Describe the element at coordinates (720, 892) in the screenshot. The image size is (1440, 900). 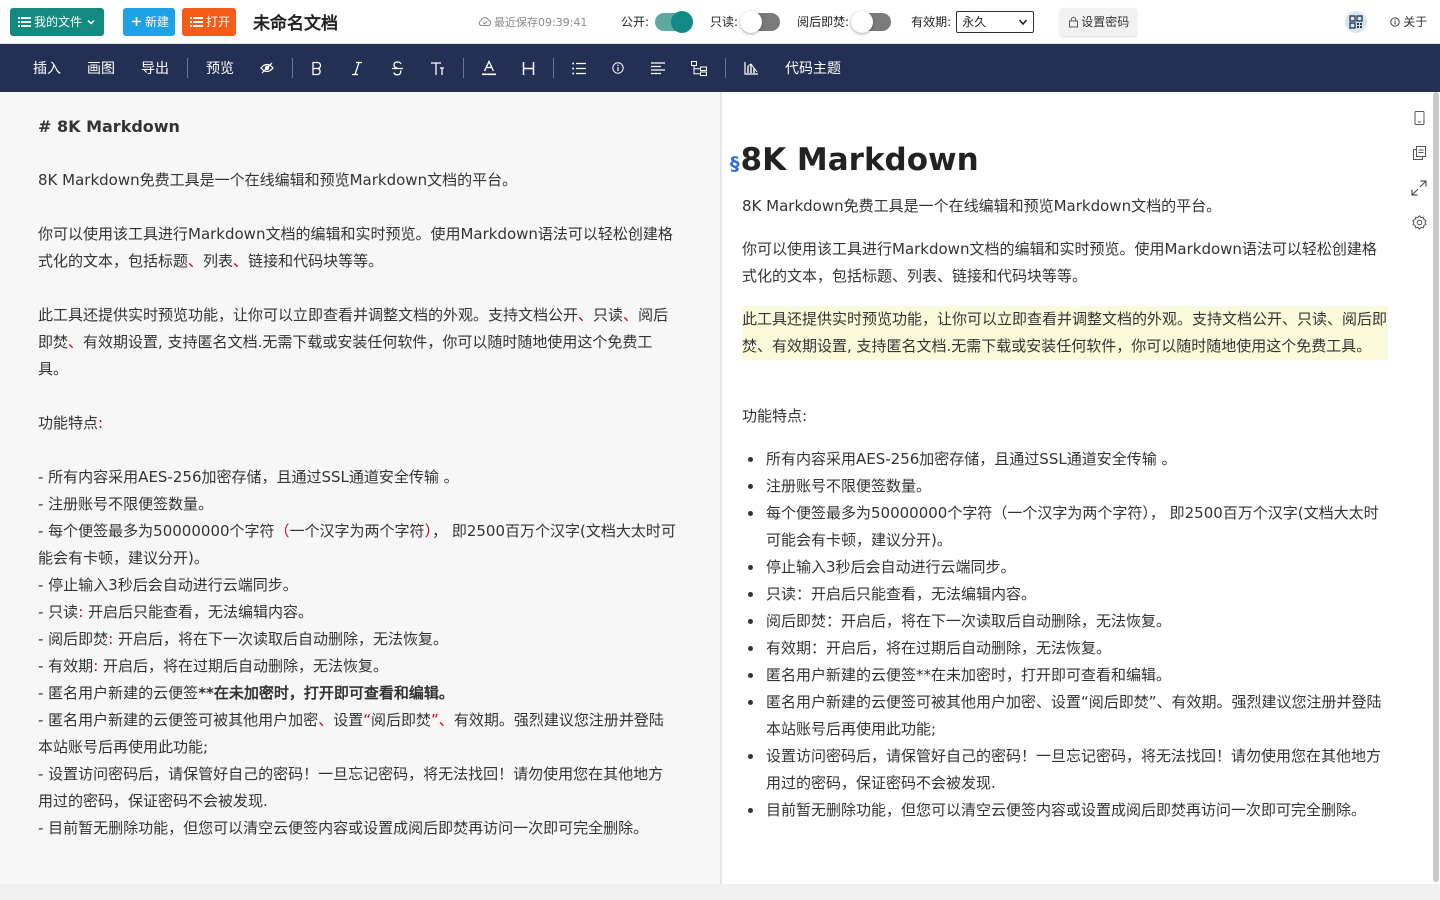
I see `bottom-strip` at that location.